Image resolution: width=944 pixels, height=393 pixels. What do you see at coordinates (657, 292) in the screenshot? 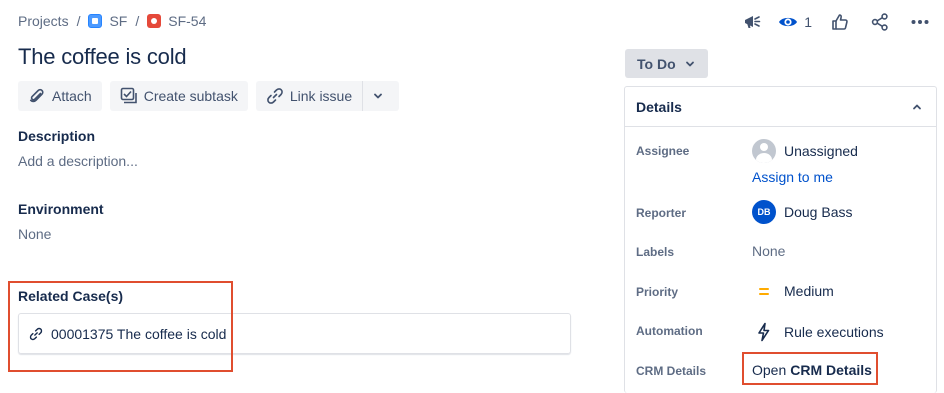
I see `priority-label: Priority` at bounding box center [657, 292].